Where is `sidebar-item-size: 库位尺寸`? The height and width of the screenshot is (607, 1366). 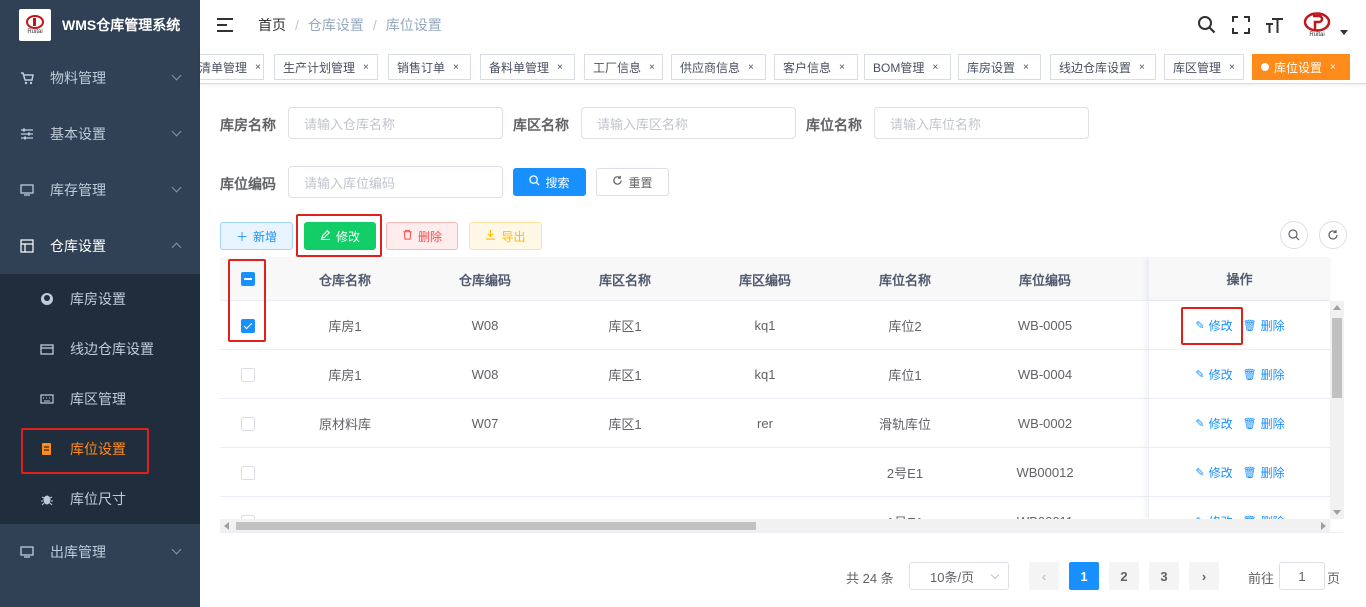 sidebar-item-size: 库位尺寸 is located at coordinates (100, 499).